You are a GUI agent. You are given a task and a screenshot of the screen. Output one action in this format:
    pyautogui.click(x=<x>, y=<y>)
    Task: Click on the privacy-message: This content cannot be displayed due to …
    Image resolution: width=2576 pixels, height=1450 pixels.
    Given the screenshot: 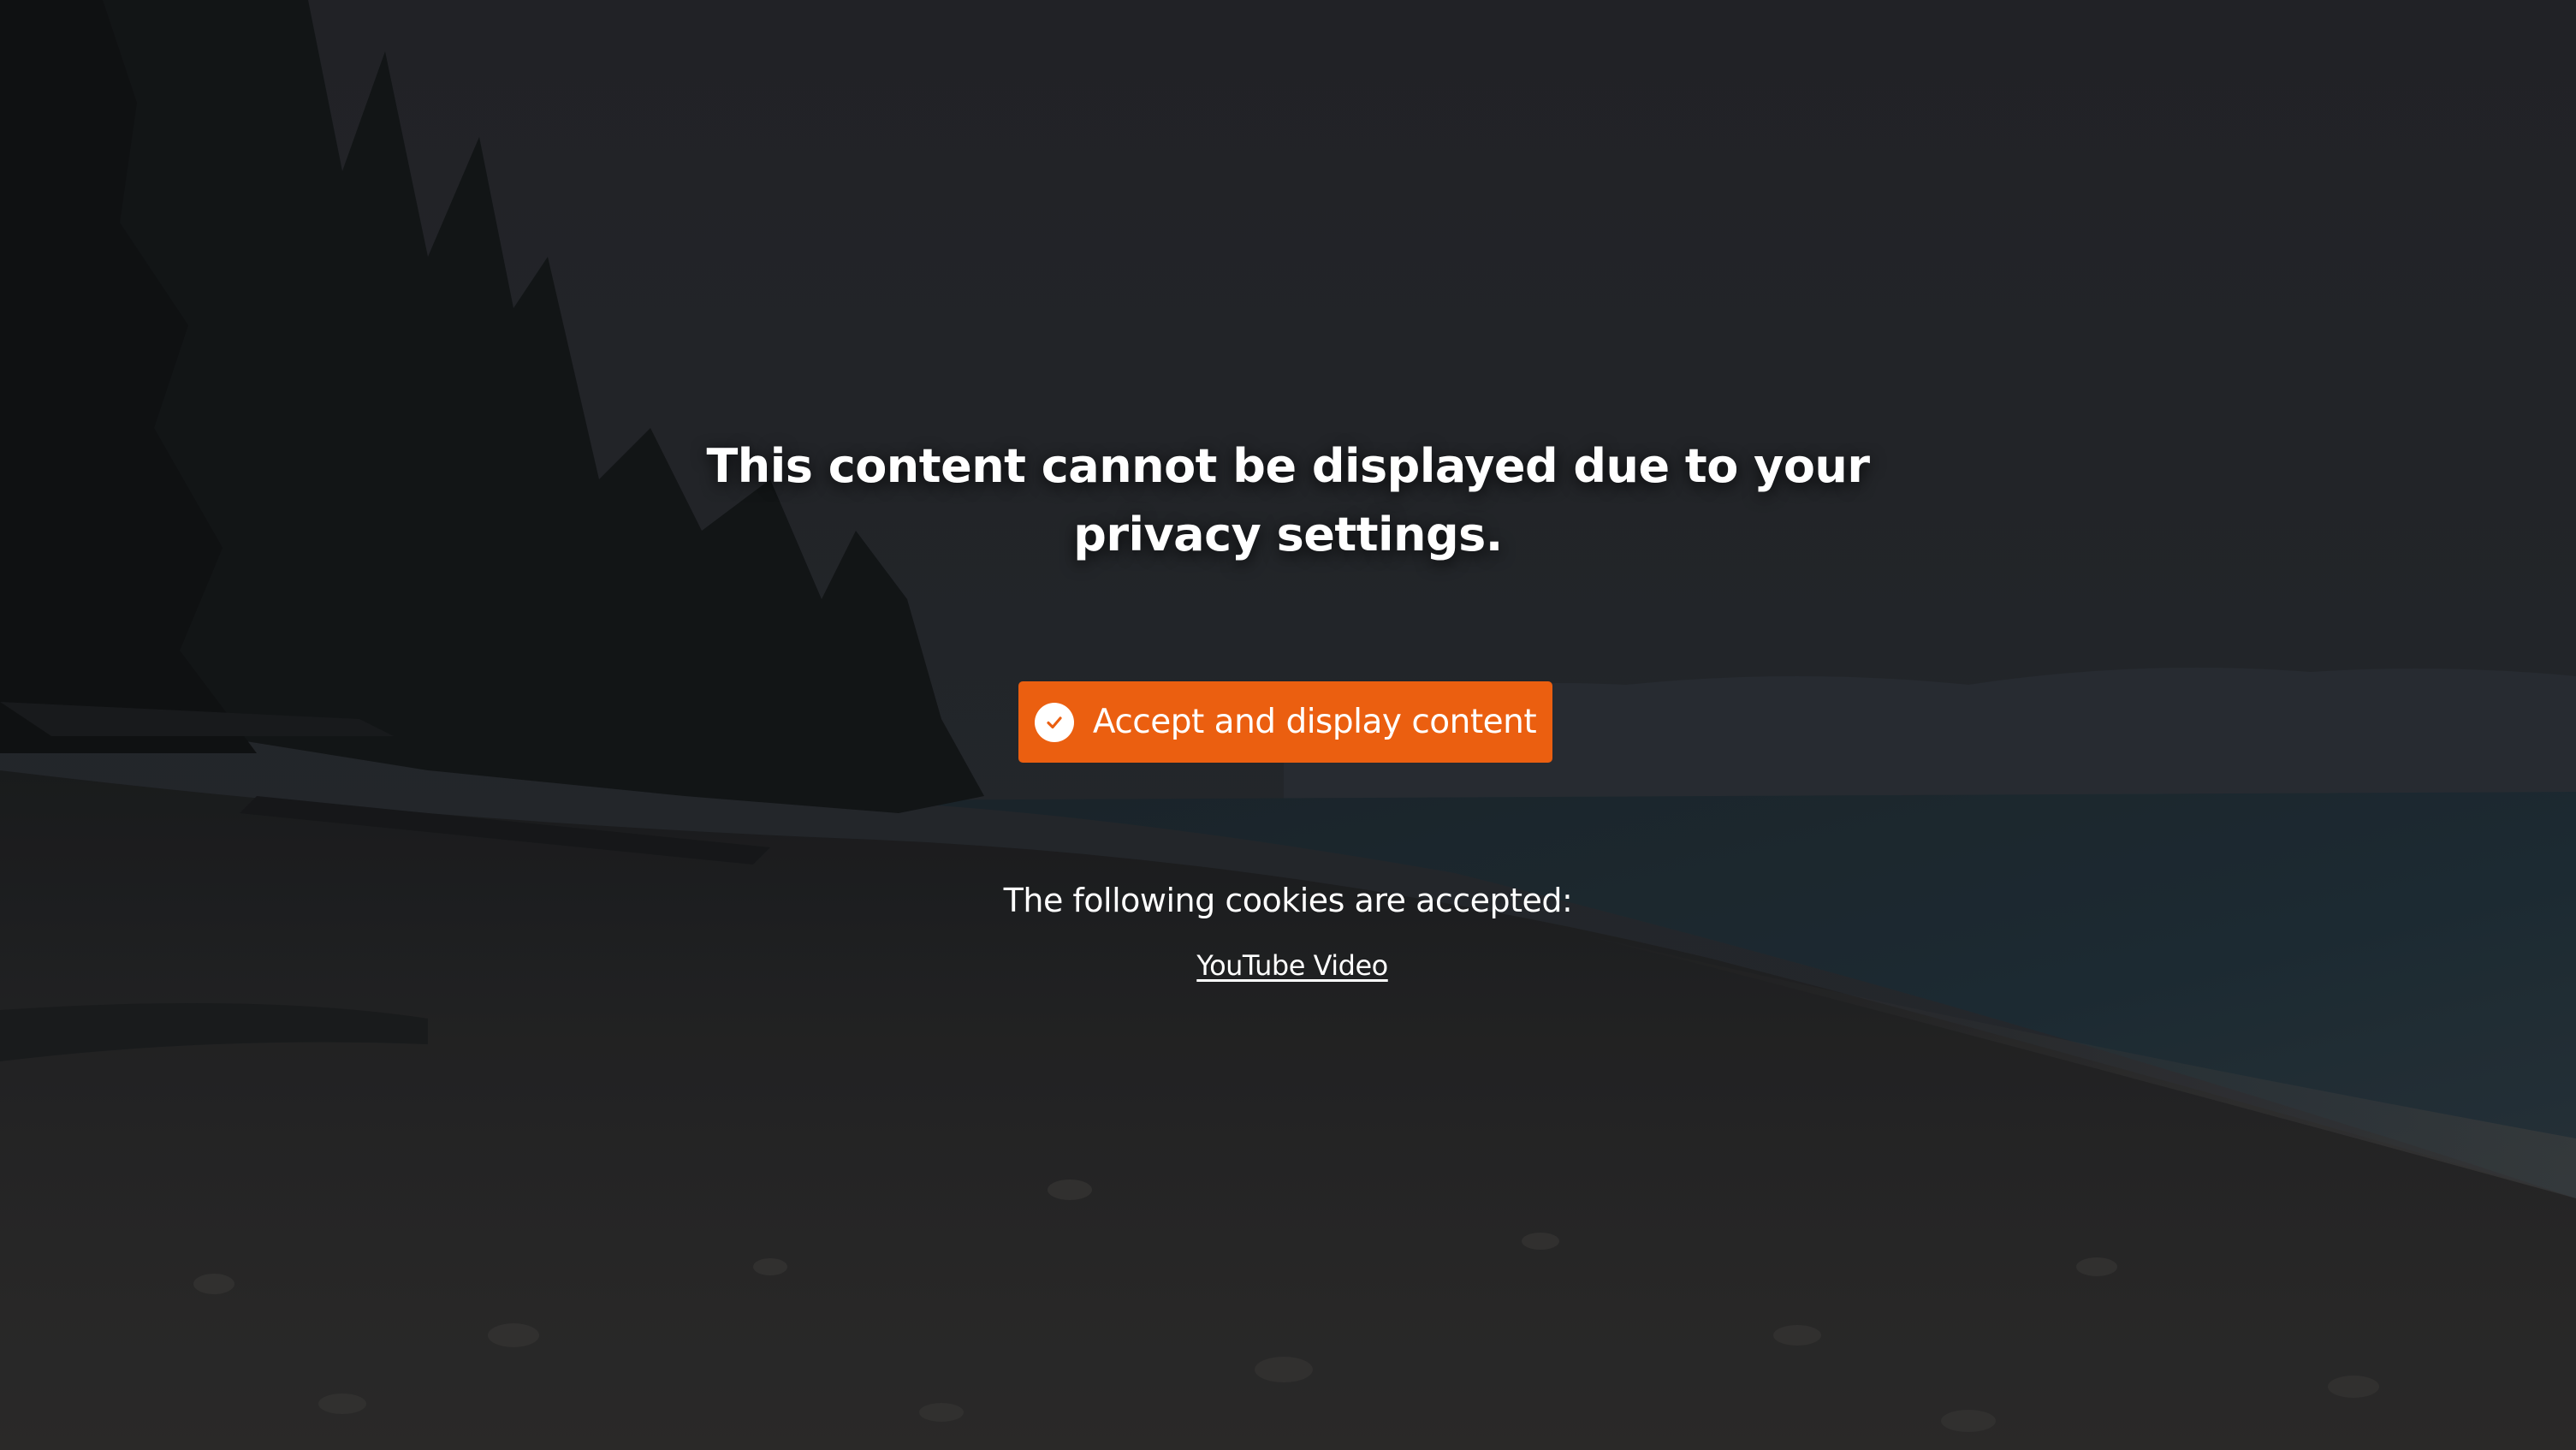 What is the action you would take?
    pyautogui.click(x=1288, y=500)
    